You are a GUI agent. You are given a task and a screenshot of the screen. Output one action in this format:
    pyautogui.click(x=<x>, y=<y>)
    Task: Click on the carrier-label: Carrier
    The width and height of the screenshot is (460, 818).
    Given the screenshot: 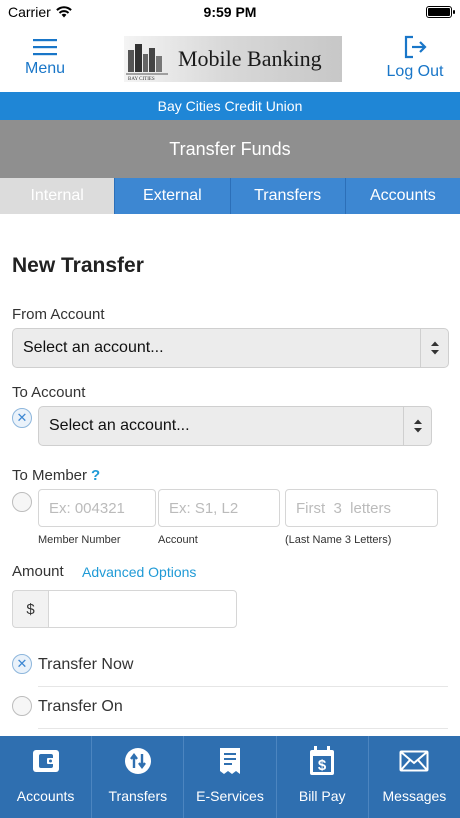 What is the action you would take?
    pyautogui.click(x=29, y=12)
    